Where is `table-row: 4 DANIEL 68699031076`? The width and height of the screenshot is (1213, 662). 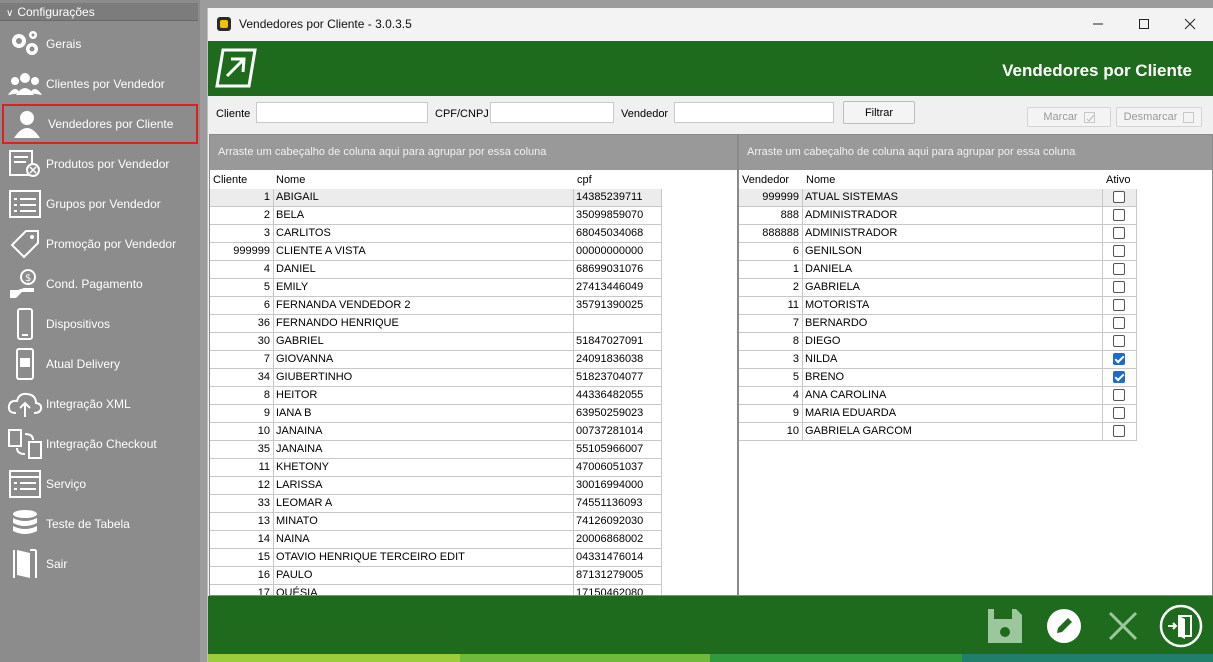
table-row: 4 DANIEL 68699031076 is located at coordinates (473, 270).